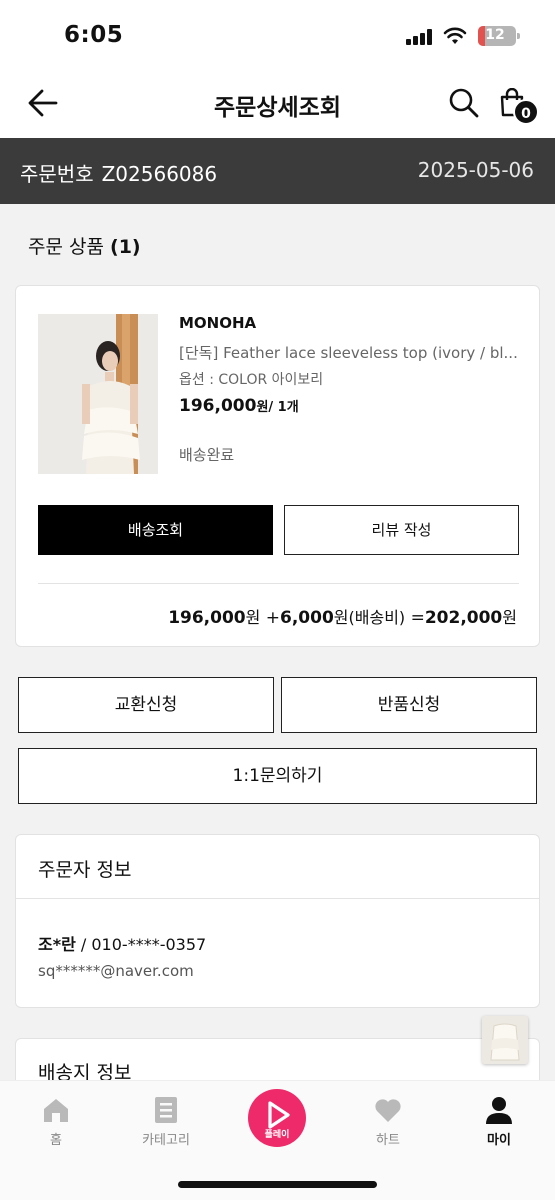 The height and width of the screenshot is (1200, 555). What do you see at coordinates (251, 380) in the screenshot?
I see `product-option: 옵션 : COLOR 아이보리` at bounding box center [251, 380].